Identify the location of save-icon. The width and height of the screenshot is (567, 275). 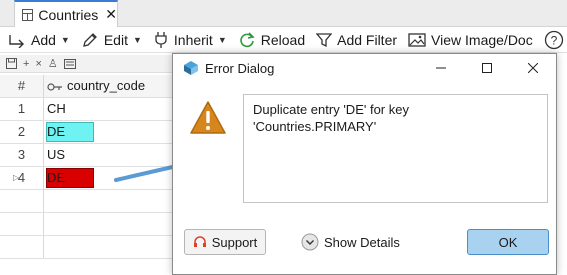
(11, 63).